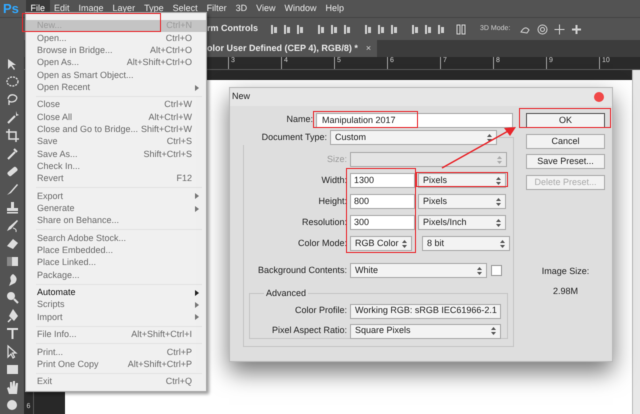 Image resolution: width=640 pixels, height=414 pixels. I want to click on field-label: Name:, so click(299, 119).